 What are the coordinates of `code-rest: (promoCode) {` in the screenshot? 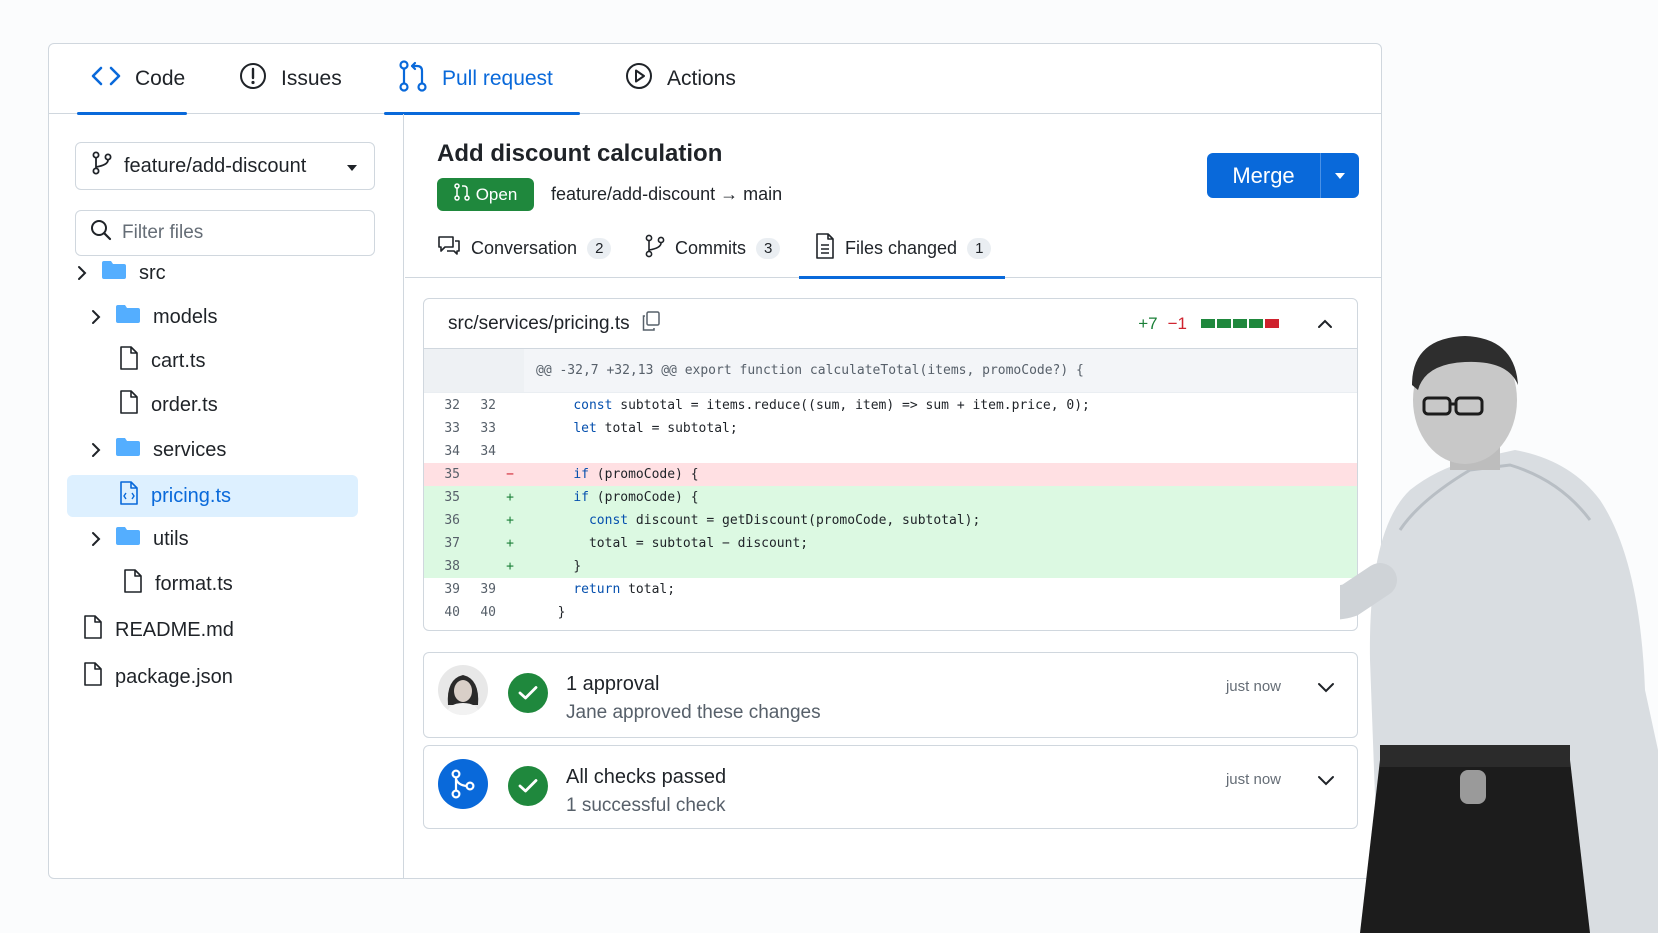 It's located at (643, 497).